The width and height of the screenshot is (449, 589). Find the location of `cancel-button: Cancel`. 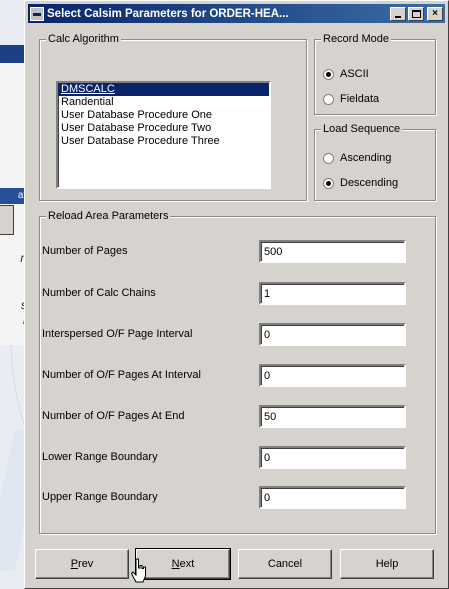

cancel-button: Cancel is located at coordinates (285, 564).